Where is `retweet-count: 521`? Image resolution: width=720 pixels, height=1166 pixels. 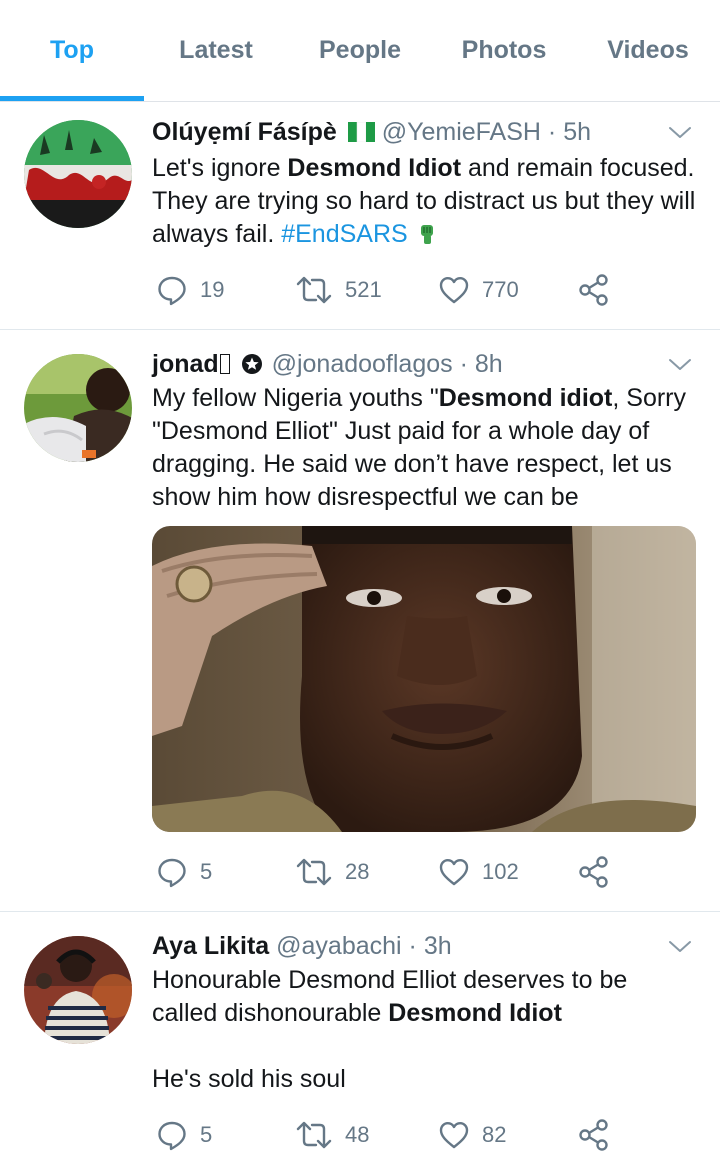 retweet-count: 521 is located at coordinates (363, 289).